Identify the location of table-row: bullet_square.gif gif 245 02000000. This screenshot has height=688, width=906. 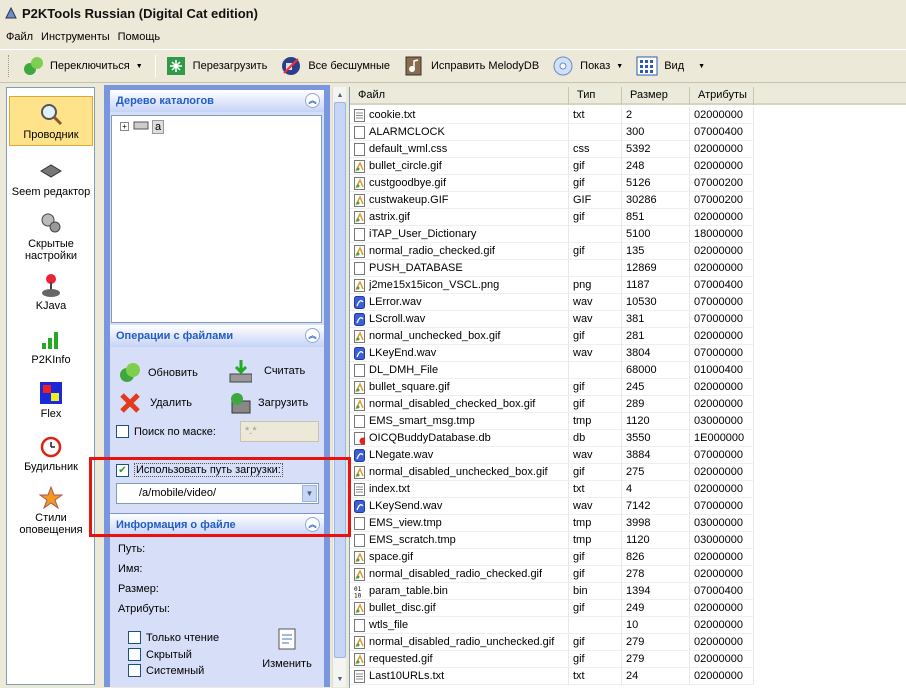
(628, 387).